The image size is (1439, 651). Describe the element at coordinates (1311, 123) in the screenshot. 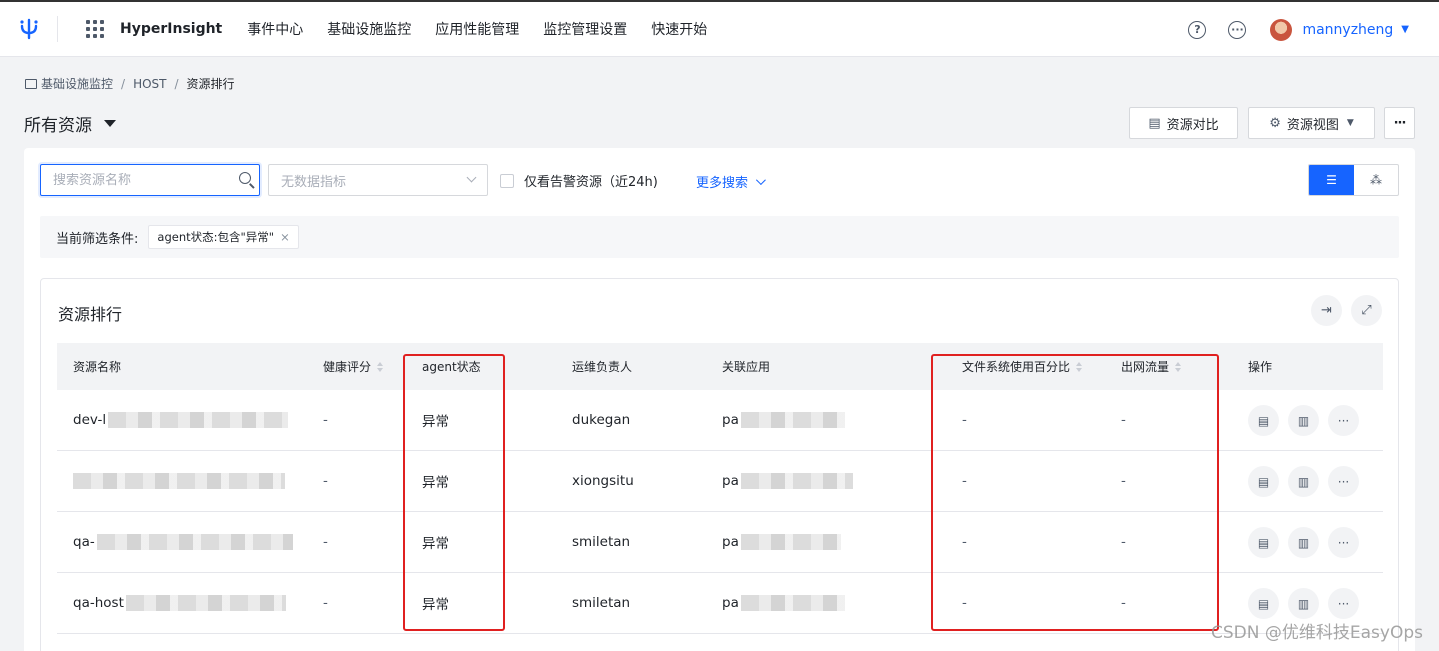

I see `resource-view-button: ⚙ 资源视图 ▼` at that location.